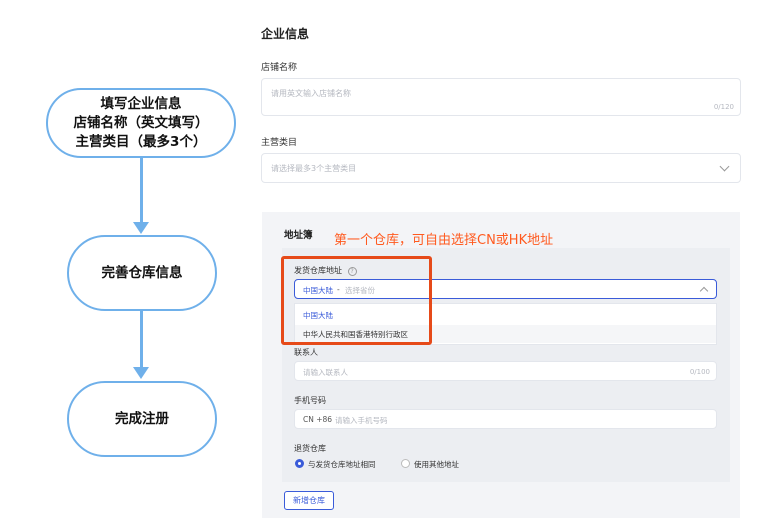 This screenshot has width=780, height=520. I want to click on radio-same-address, so click(299, 463).